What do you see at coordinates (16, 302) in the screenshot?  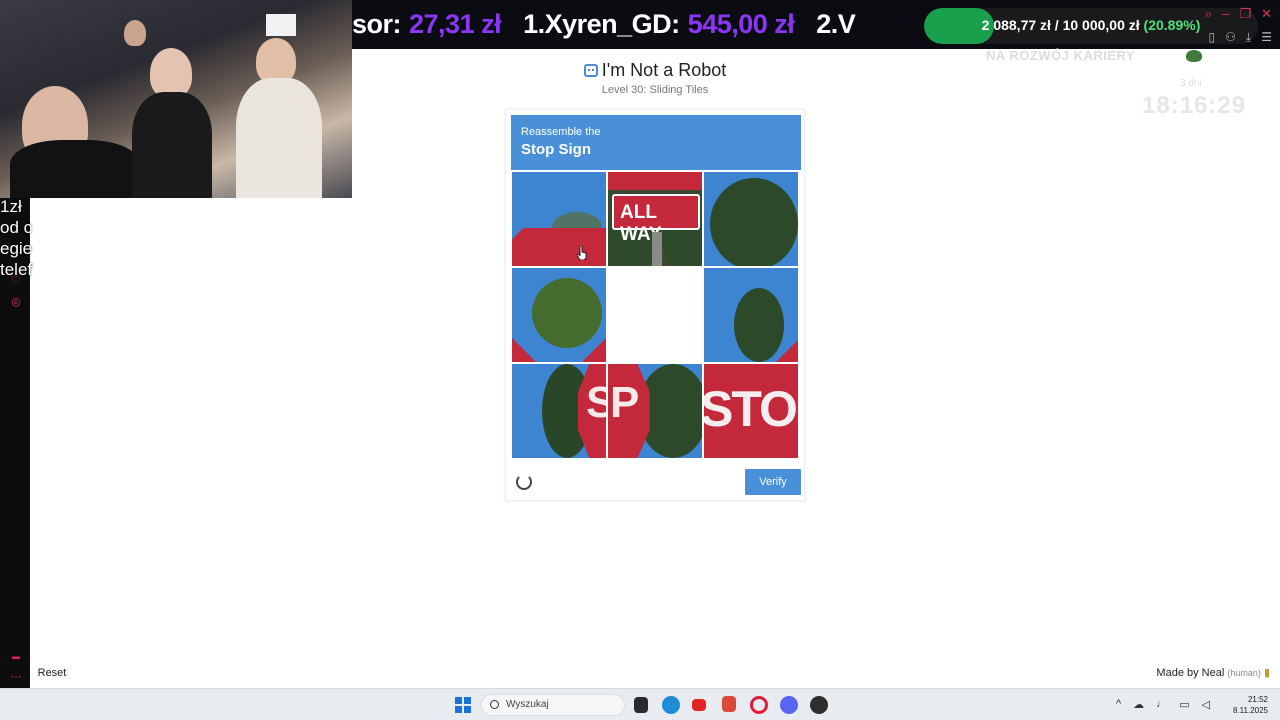 I see `settings-icon: ◎` at bounding box center [16, 302].